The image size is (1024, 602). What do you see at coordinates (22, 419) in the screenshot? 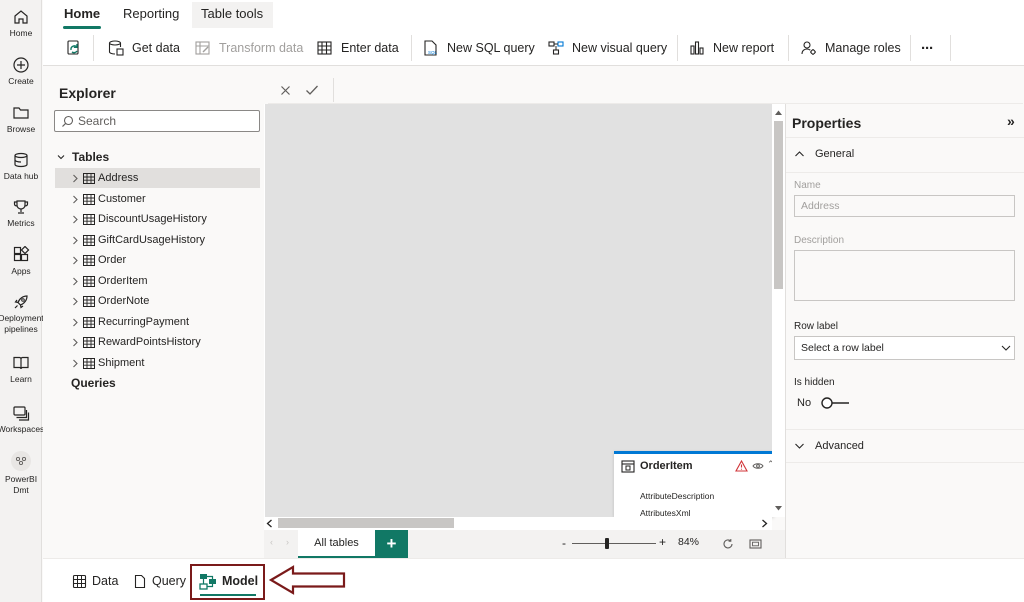
I see `nav-workspaces: Workspaces` at bounding box center [22, 419].